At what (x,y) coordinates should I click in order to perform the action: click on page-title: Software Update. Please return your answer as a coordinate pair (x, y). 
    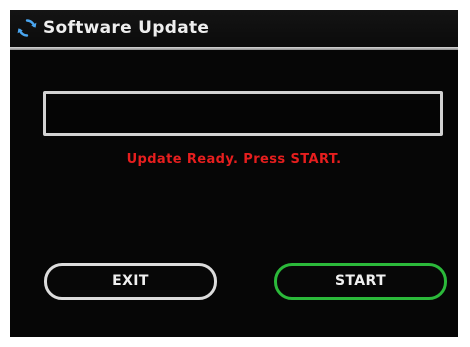
    Looking at the image, I should click on (126, 28).